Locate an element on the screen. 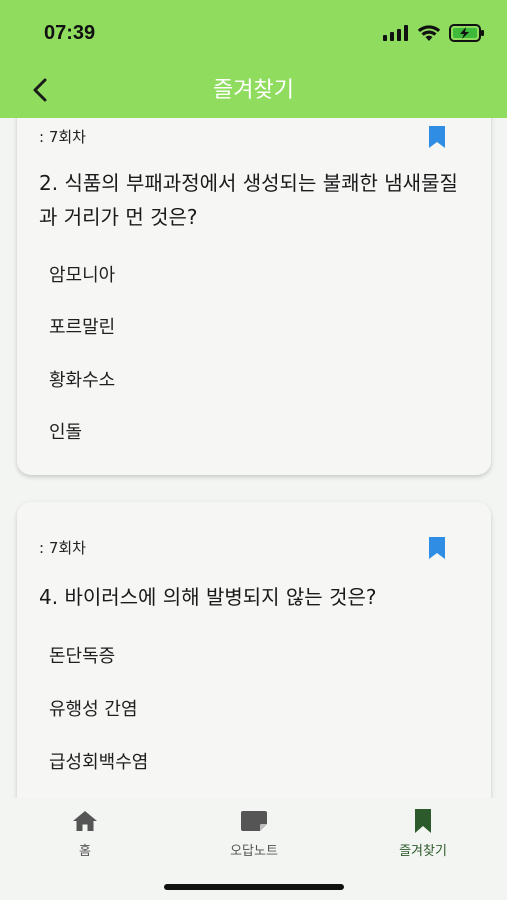 Image resolution: width=507 pixels, height=900 pixels. home-indicator is located at coordinates (254, 887).